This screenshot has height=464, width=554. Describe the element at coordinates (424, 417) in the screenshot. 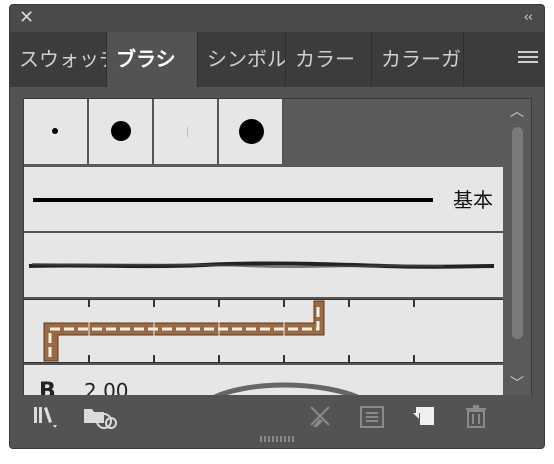

I see `new-brush-icon` at that location.